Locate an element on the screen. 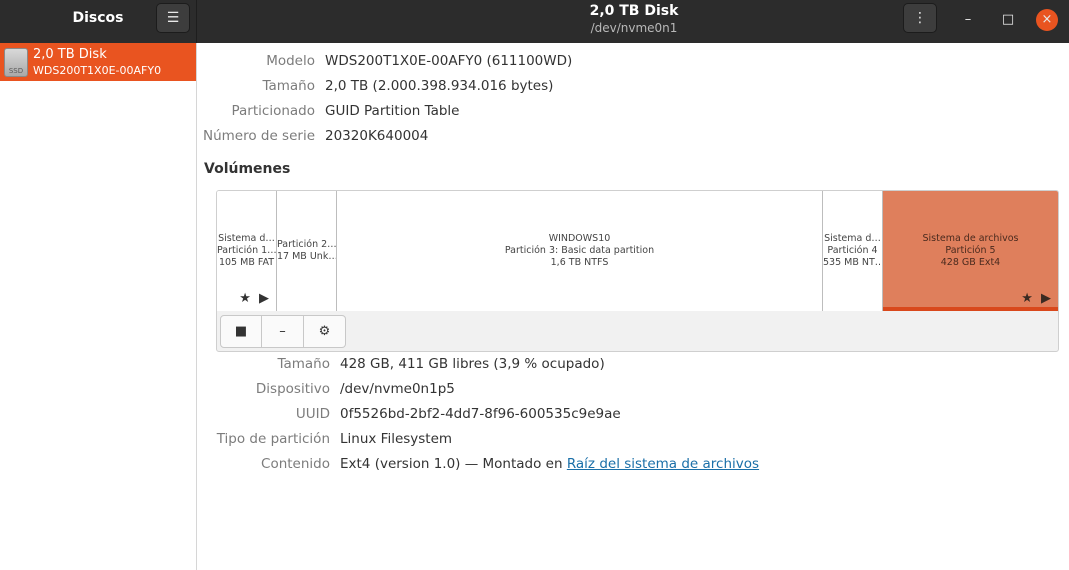 The height and width of the screenshot is (570, 1069). uuid-label: UUID is located at coordinates (312, 414).